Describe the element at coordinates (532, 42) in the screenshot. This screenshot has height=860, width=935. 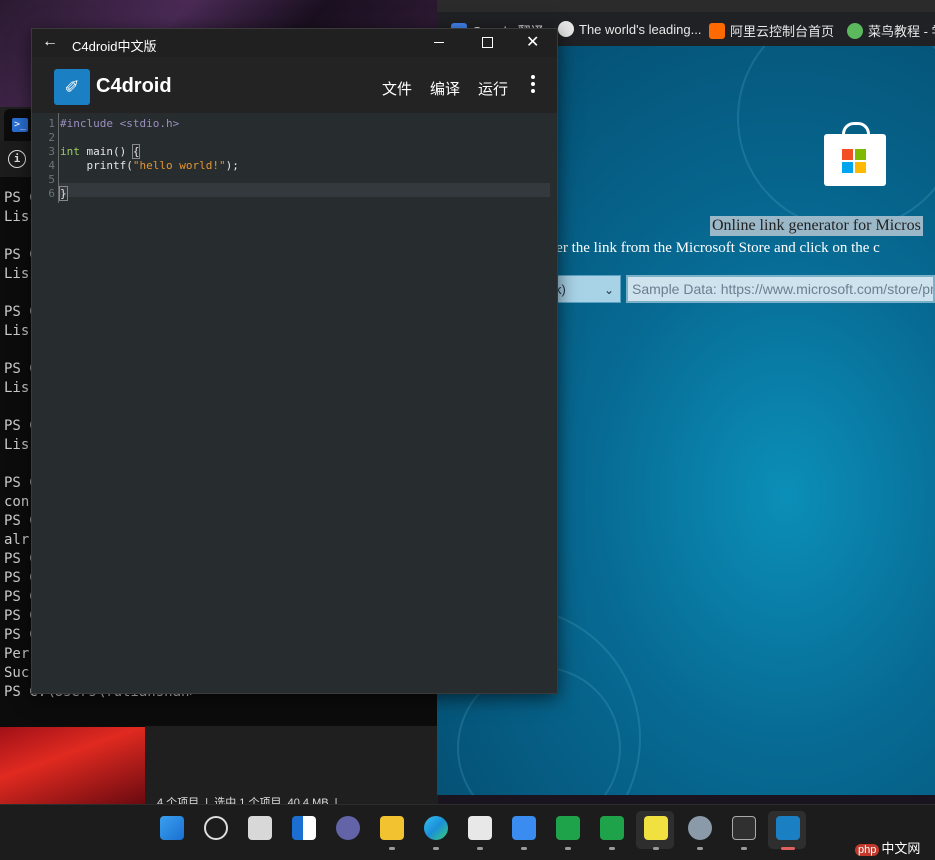
I see `close-icon: ✕` at that location.